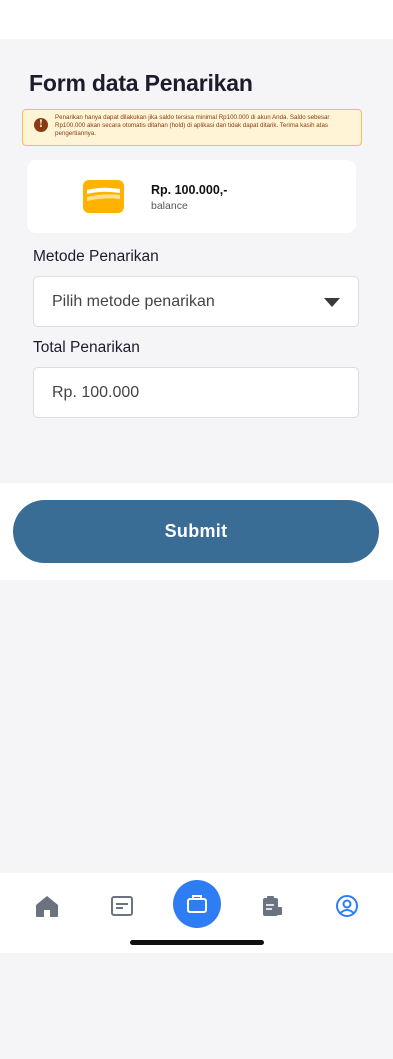  I want to click on profile-icon, so click(347, 906).